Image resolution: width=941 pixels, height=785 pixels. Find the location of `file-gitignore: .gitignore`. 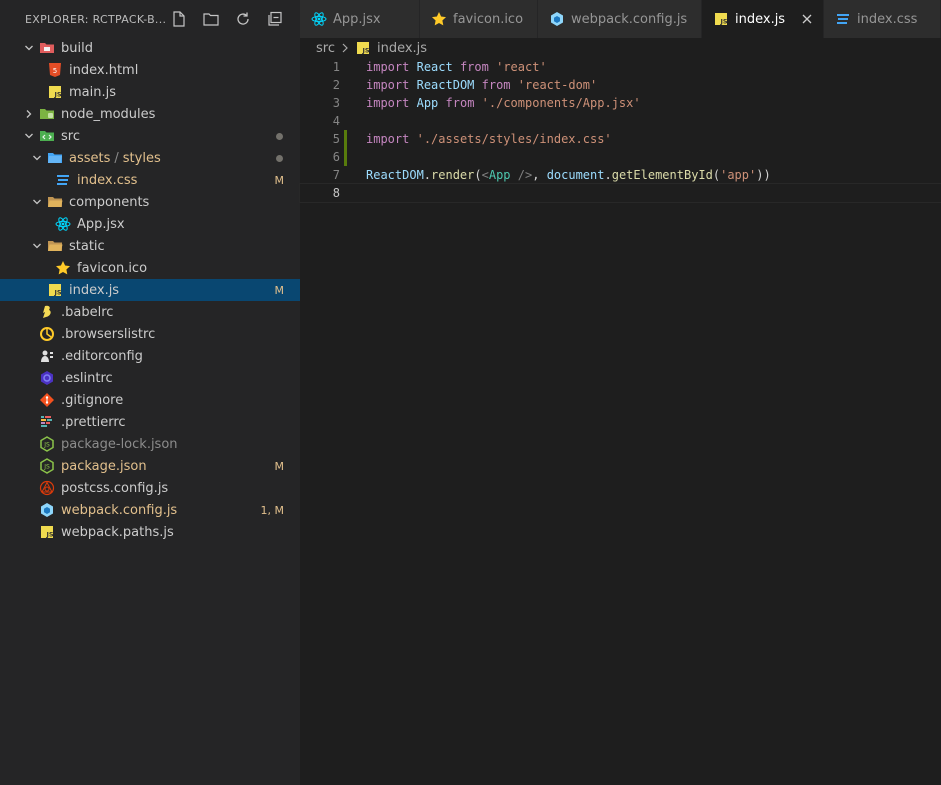

file-gitignore: .gitignore is located at coordinates (150, 400).